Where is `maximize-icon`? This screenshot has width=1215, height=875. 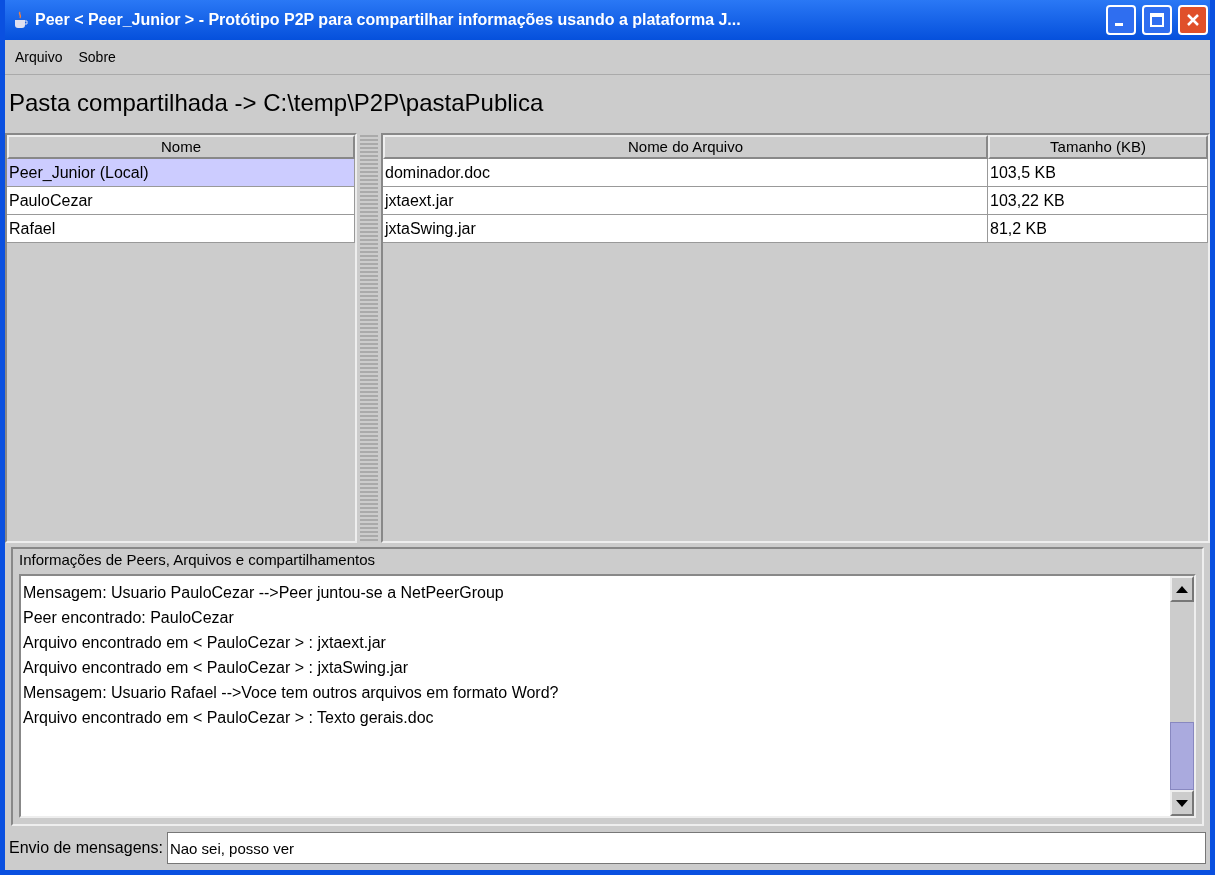 maximize-icon is located at coordinates (1157, 20).